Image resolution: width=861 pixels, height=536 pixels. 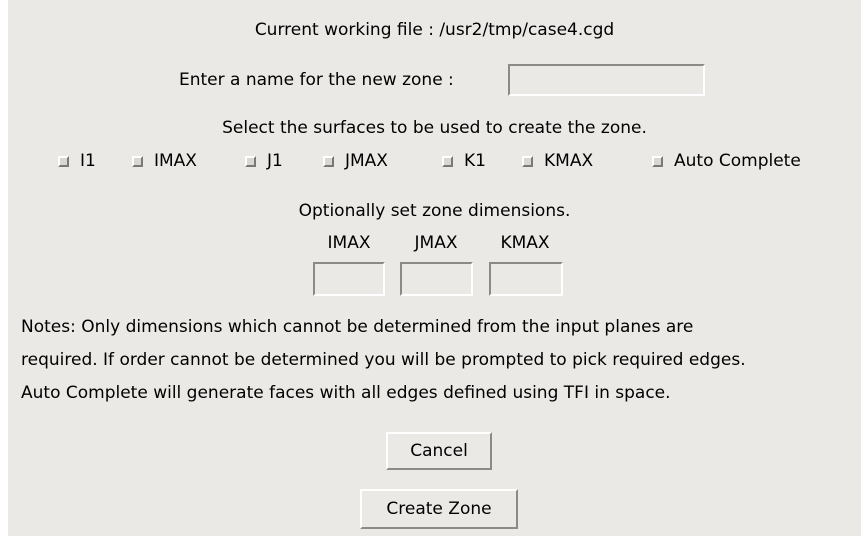 I want to click on checkbox-jmax: JMAX, so click(x=355, y=161).